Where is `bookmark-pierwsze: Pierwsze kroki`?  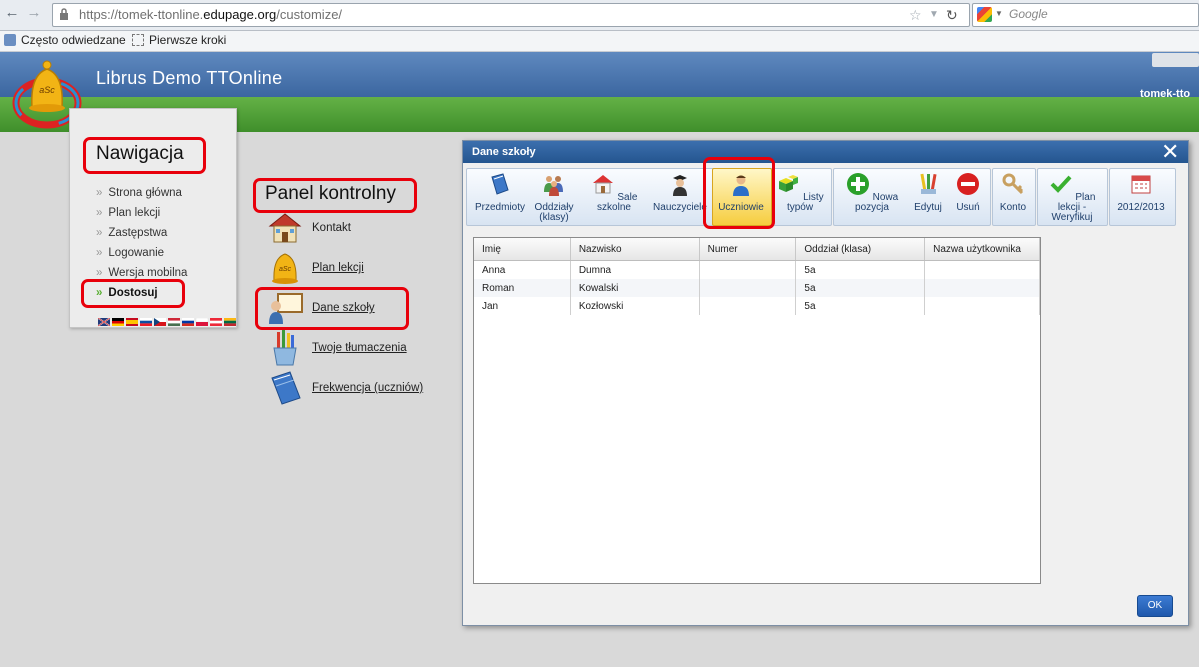 bookmark-pierwsze: Pierwsze kroki is located at coordinates (179, 40).